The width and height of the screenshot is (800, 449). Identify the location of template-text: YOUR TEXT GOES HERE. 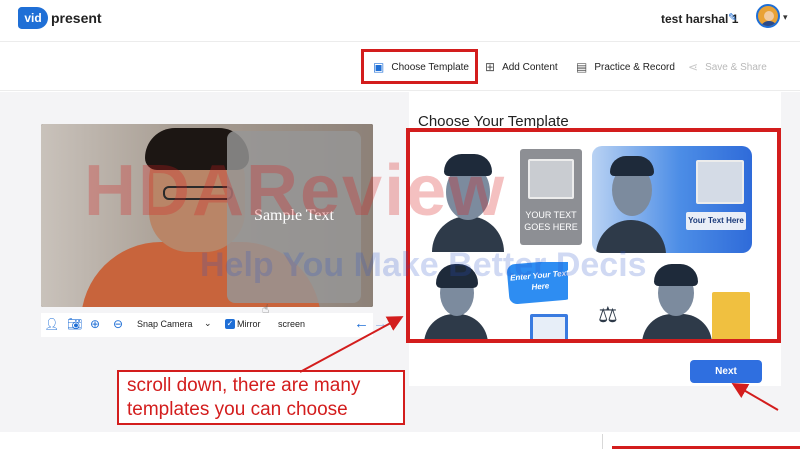
(551, 221).